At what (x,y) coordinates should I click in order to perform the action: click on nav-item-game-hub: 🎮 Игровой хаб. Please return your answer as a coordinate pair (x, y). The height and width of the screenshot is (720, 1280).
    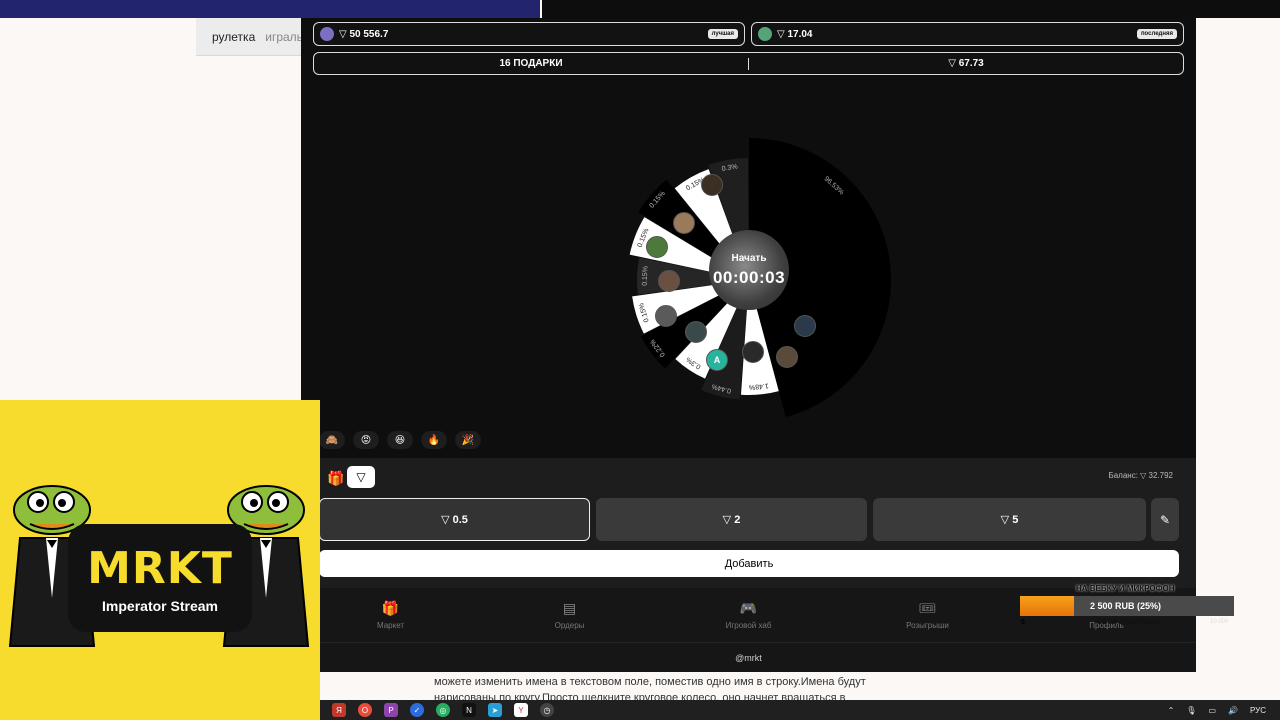
    Looking at the image, I should click on (748, 615).